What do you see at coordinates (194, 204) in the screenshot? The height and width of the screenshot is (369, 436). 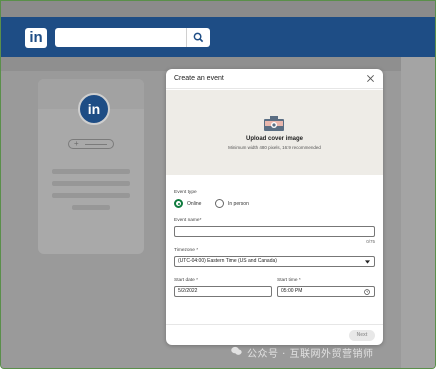 I see `radio-online-label: Online` at bounding box center [194, 204].